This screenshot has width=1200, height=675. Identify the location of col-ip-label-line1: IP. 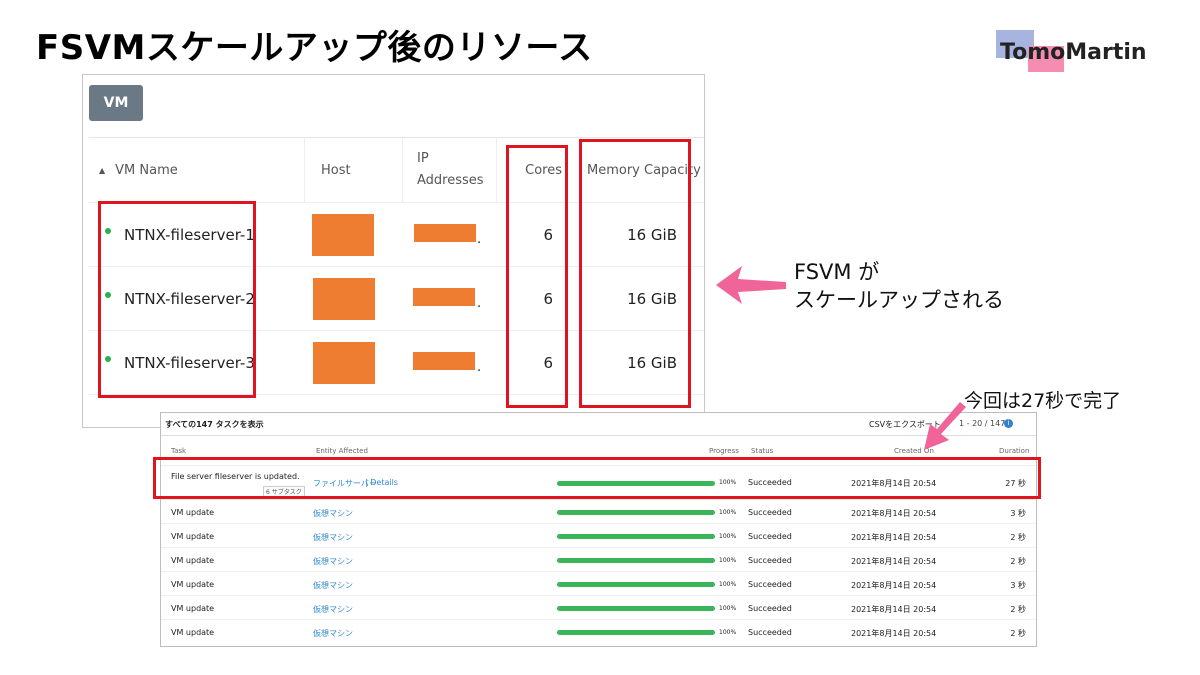
(423, 158).